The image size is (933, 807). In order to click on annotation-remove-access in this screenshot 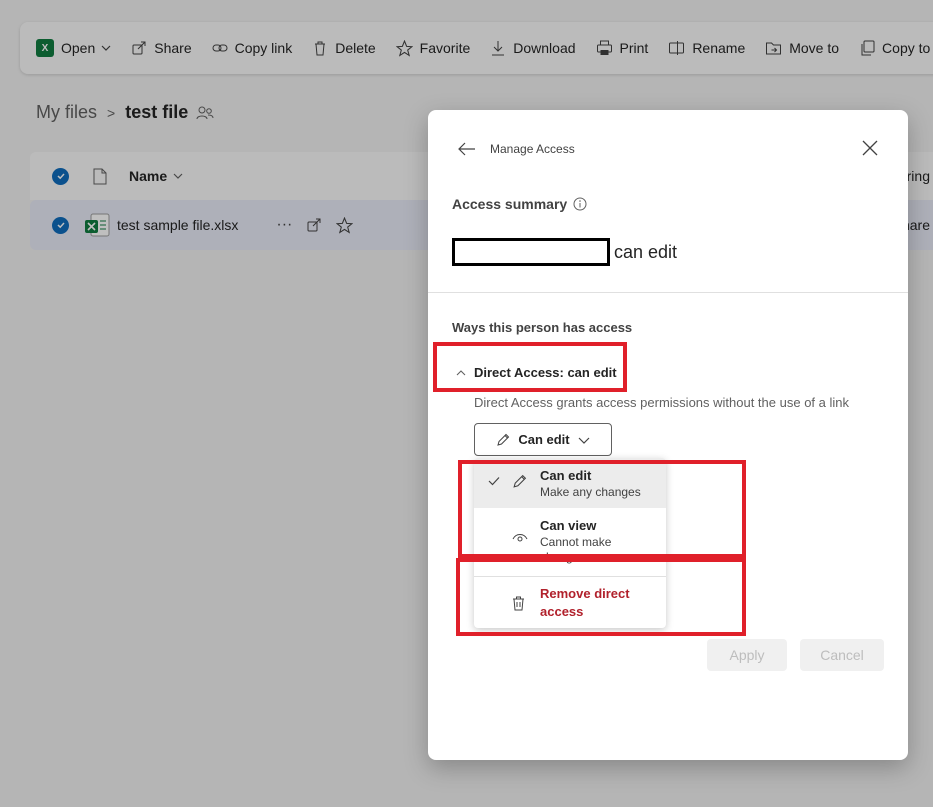, I will do `click(601, 597)`.